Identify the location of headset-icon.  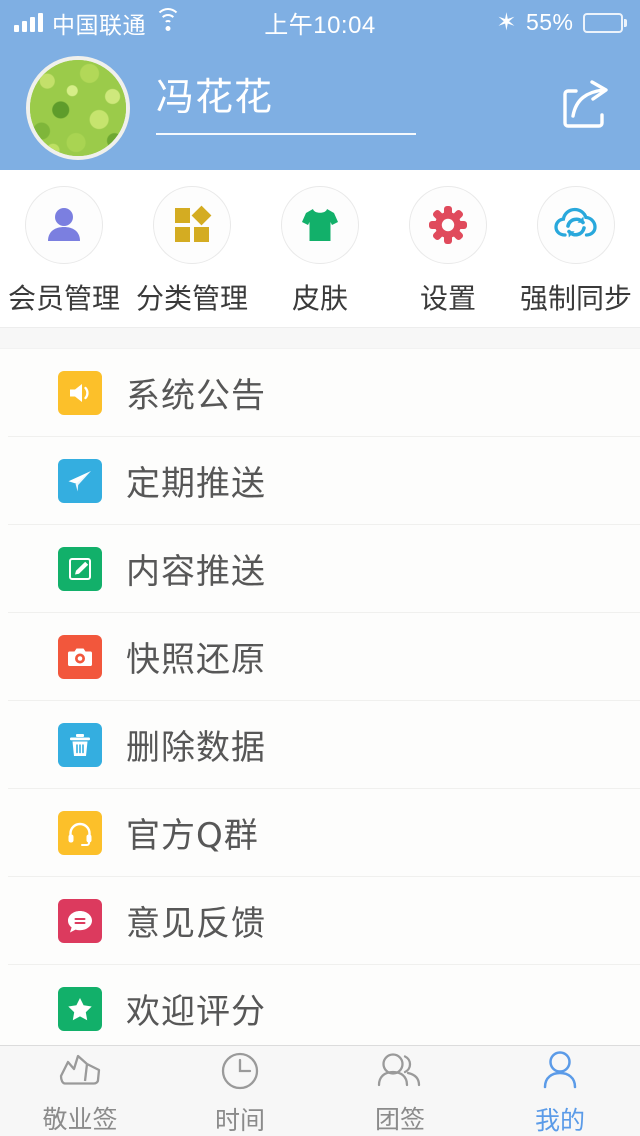
(80, 832).